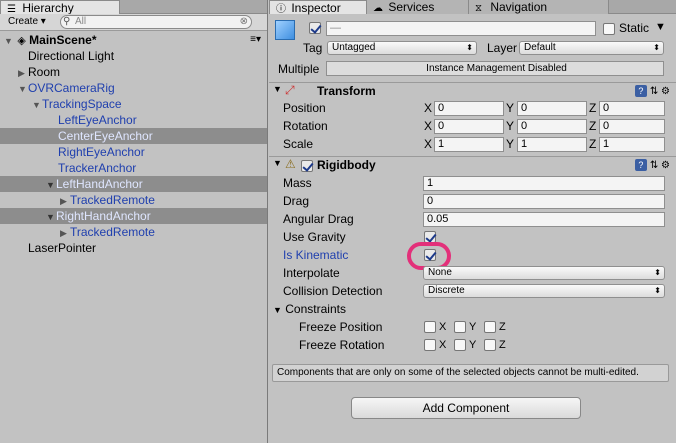 This screenshot has height=443, width=676. What do you see at coordinates (430, 327) in the screenshot?
I see `freeze-position-x-checkbox` at bounding box center [430, 327].